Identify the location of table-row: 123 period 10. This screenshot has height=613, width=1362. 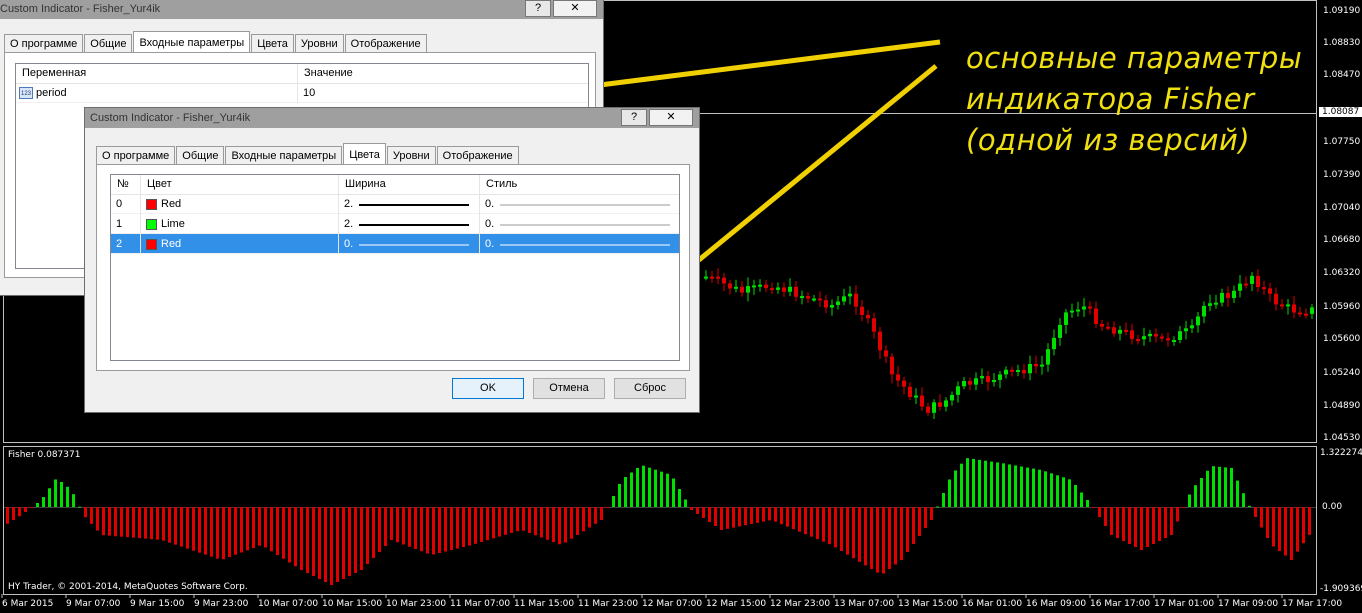
(302, 93).